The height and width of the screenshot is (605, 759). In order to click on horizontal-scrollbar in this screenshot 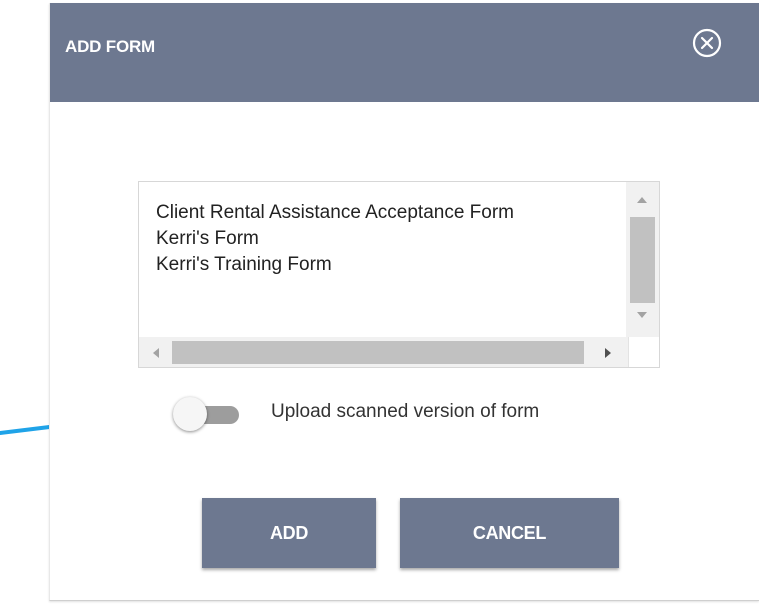, I will do `click(383, 352)`.